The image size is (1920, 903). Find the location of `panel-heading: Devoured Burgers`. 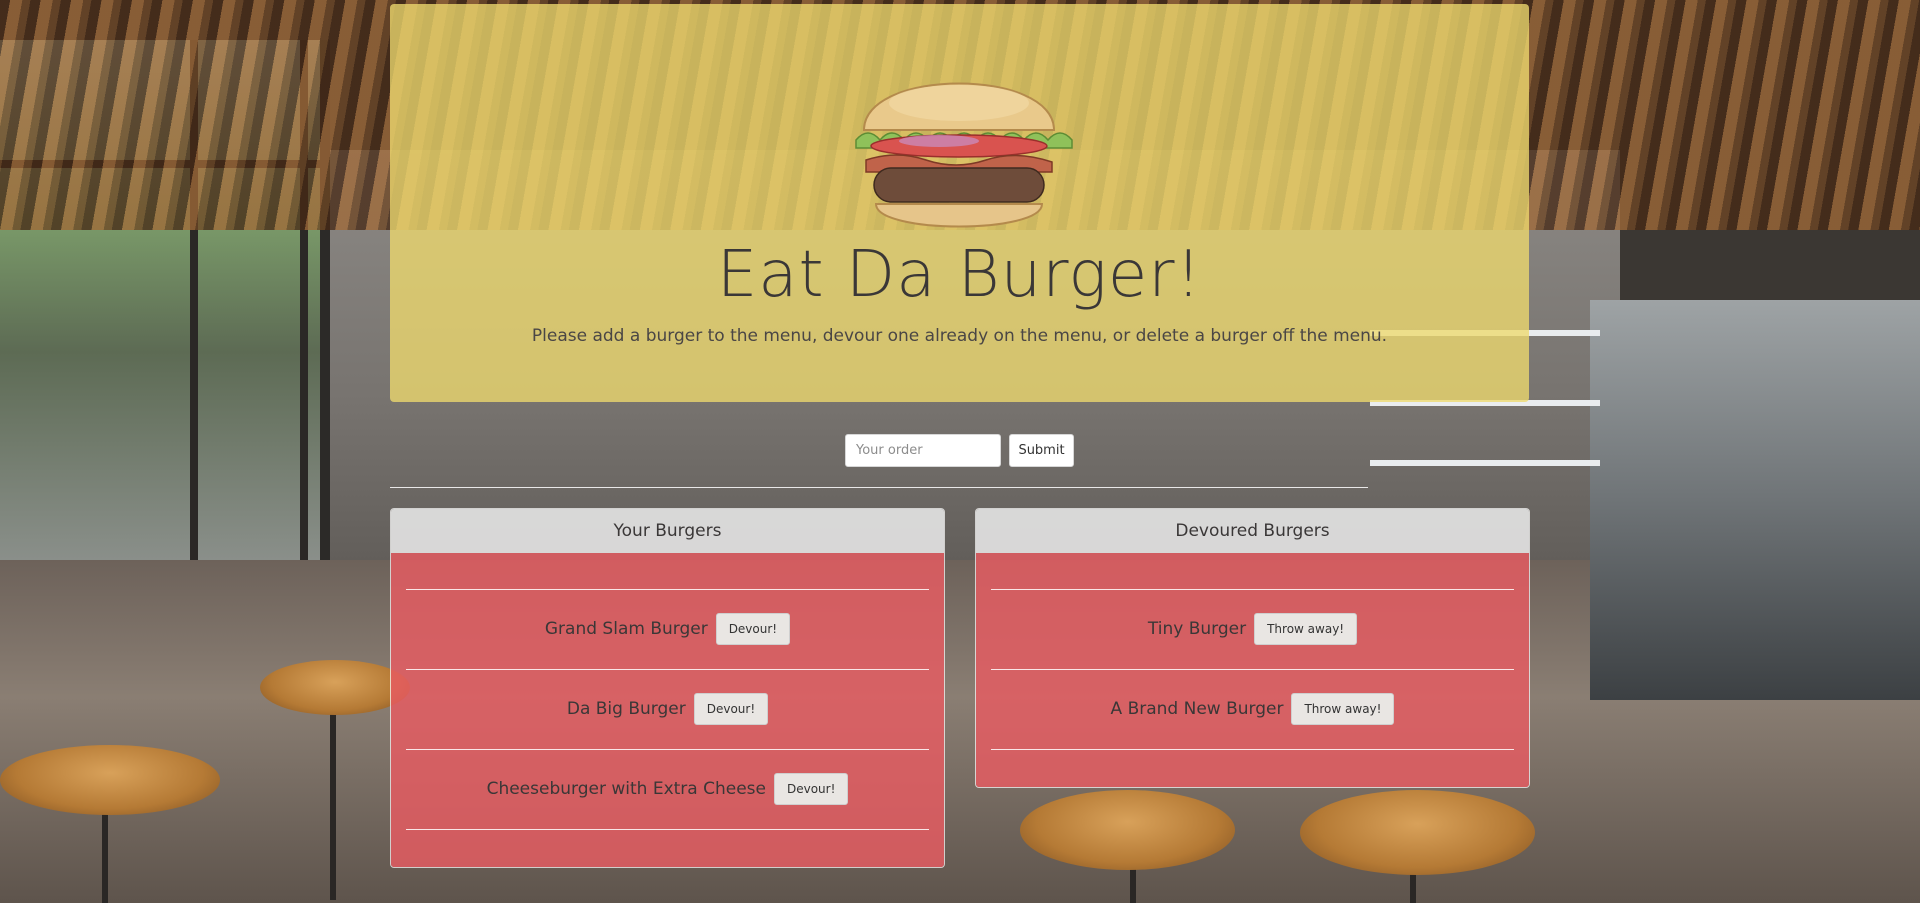

panel-heading: Devoured Burgers is located at coordinates (1252, 531).